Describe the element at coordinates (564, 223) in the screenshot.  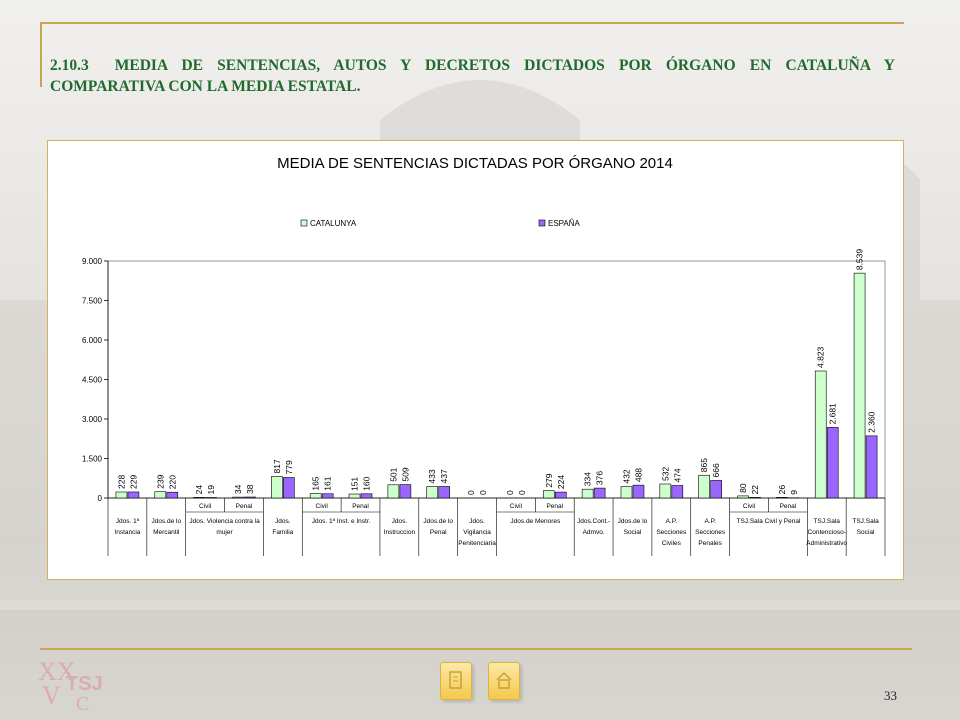
I see `legend-label-espana: ESPAÑA` at that location.